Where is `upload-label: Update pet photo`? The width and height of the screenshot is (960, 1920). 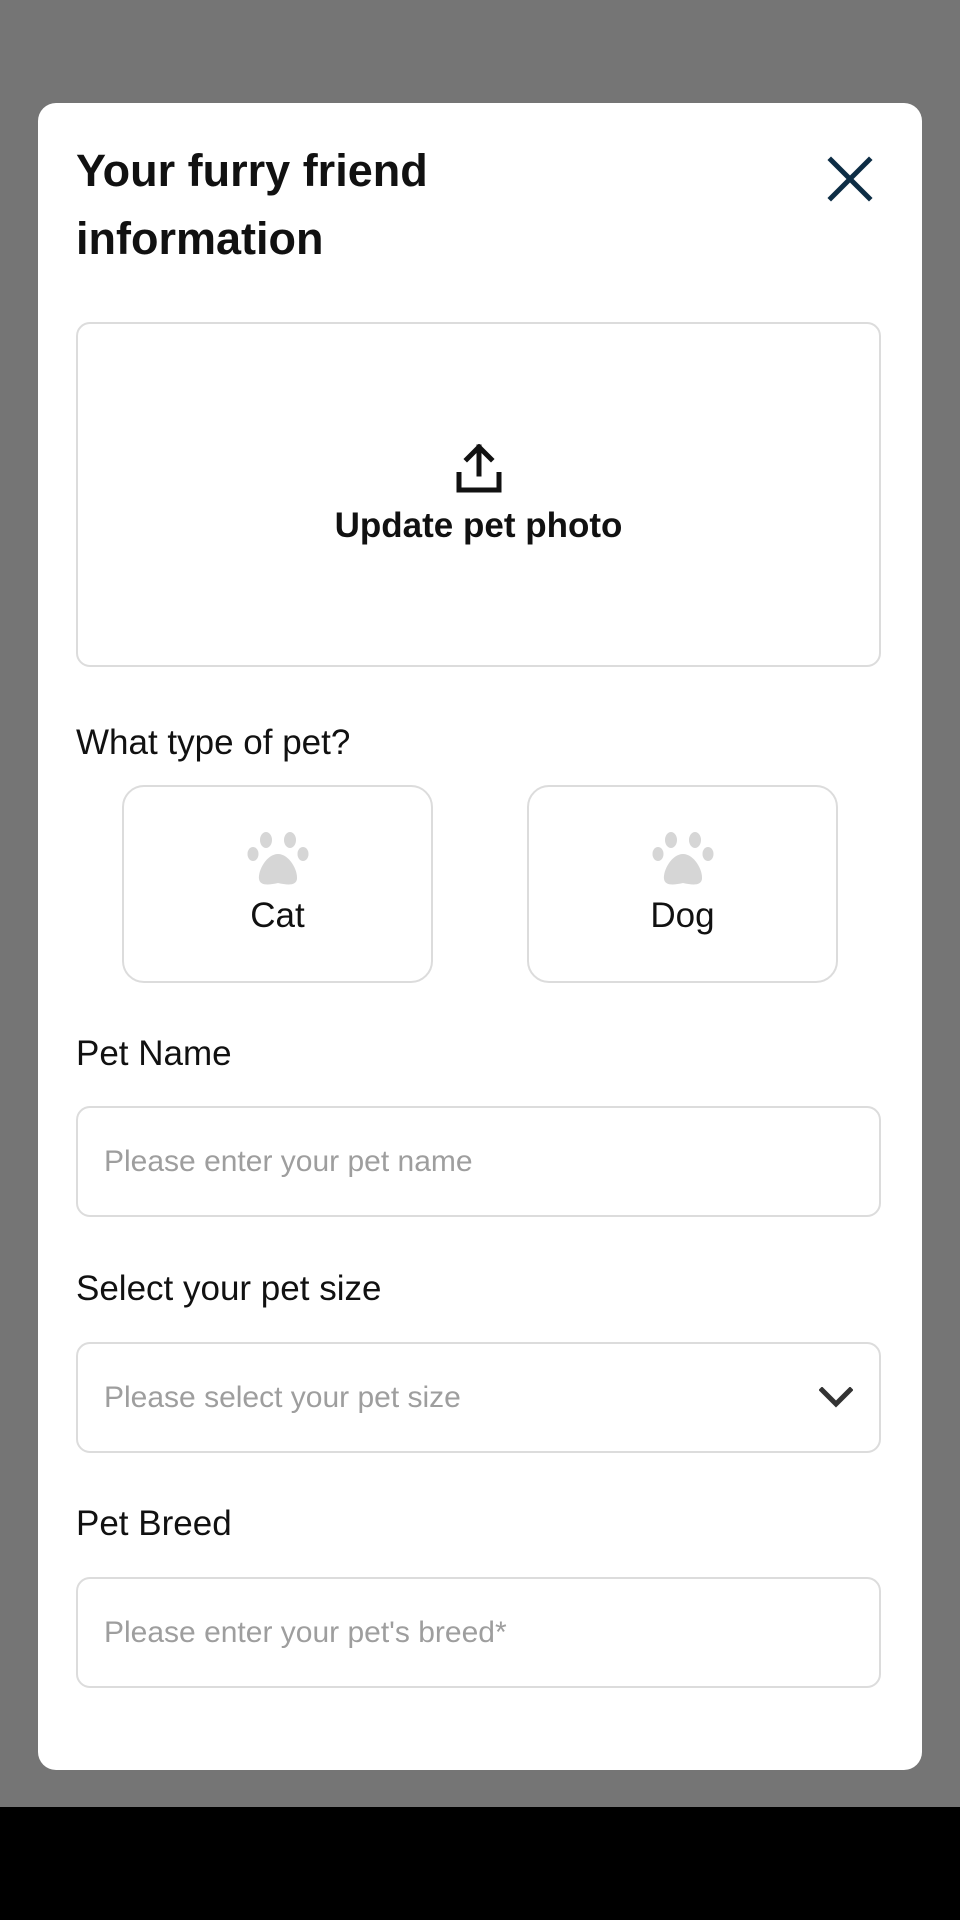 upload-label: Update pet photo is located at coordinates (478, 525).